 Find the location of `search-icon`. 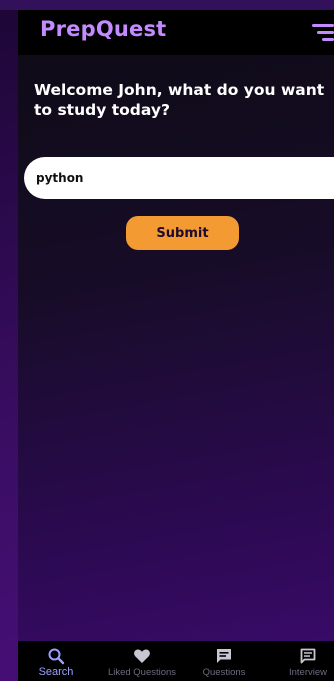

search-icon is located at coordinates (56, 656).